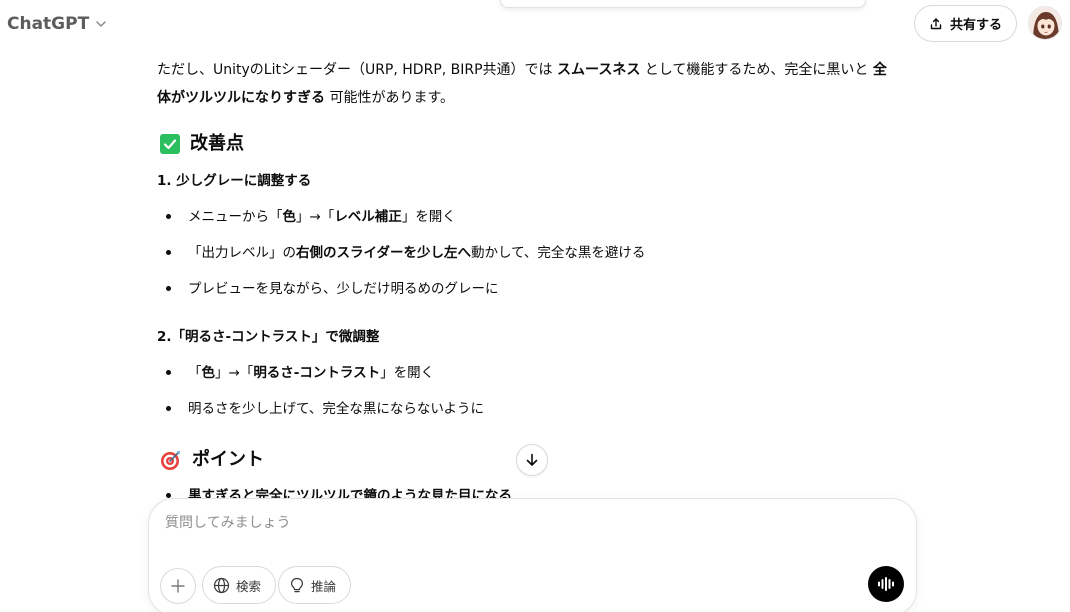 Image resolution: width=1070 pixels, height=612 pixels. Describe the element at coordinates (368, 217) in the screenshot. I see `bold-span: レベル補正` at that location.